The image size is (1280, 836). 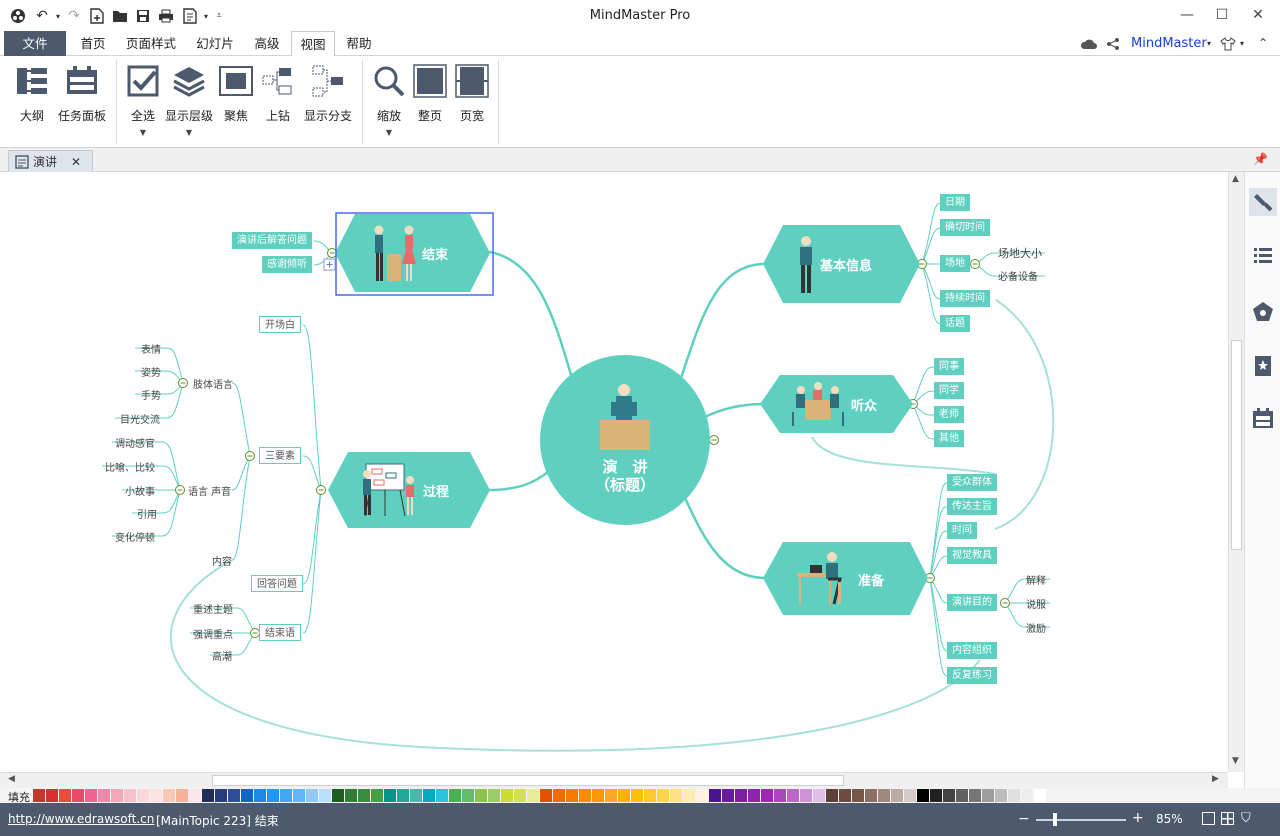 What do you see at coordinates (135, 442) in the screenshot?
I see `subtopic-senses: 调动感官` at bounding box center [135, 442].